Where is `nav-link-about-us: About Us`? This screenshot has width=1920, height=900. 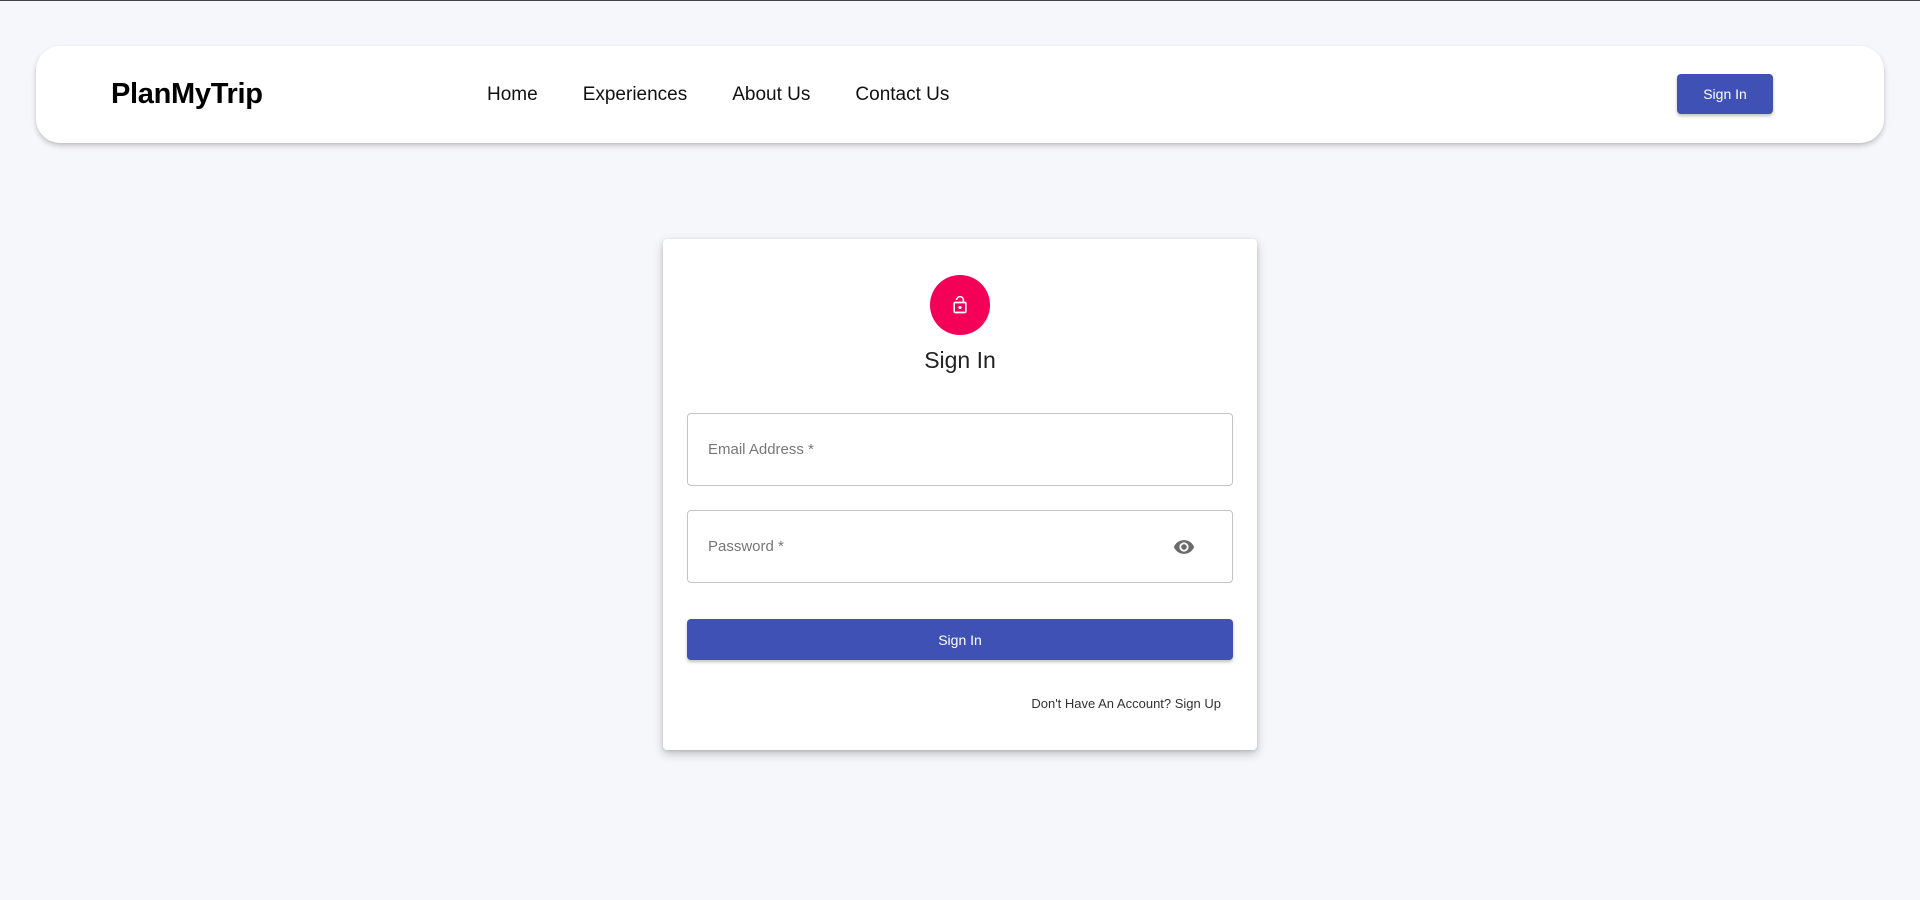
nav-link-about-us: About Us is located at coordinates (771, 95).